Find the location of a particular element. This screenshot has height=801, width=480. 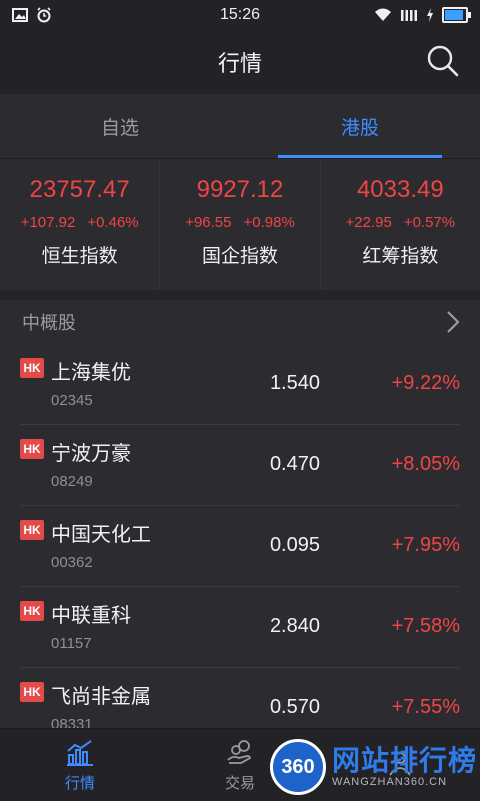

market-tabs: 自选 港股 is located at coordinates (240, 126).